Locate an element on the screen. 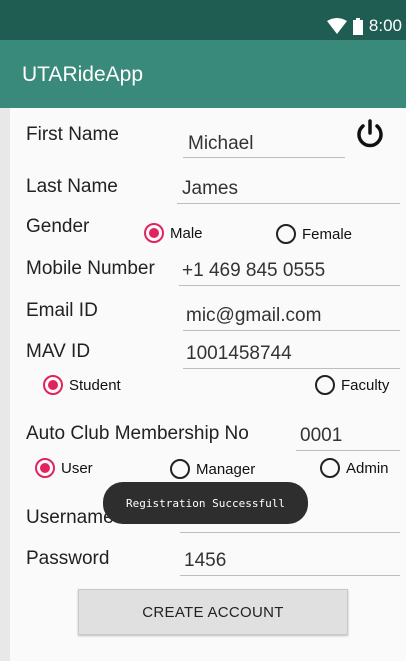  gender-female-radio: Female is located at coordinates (314, 234).